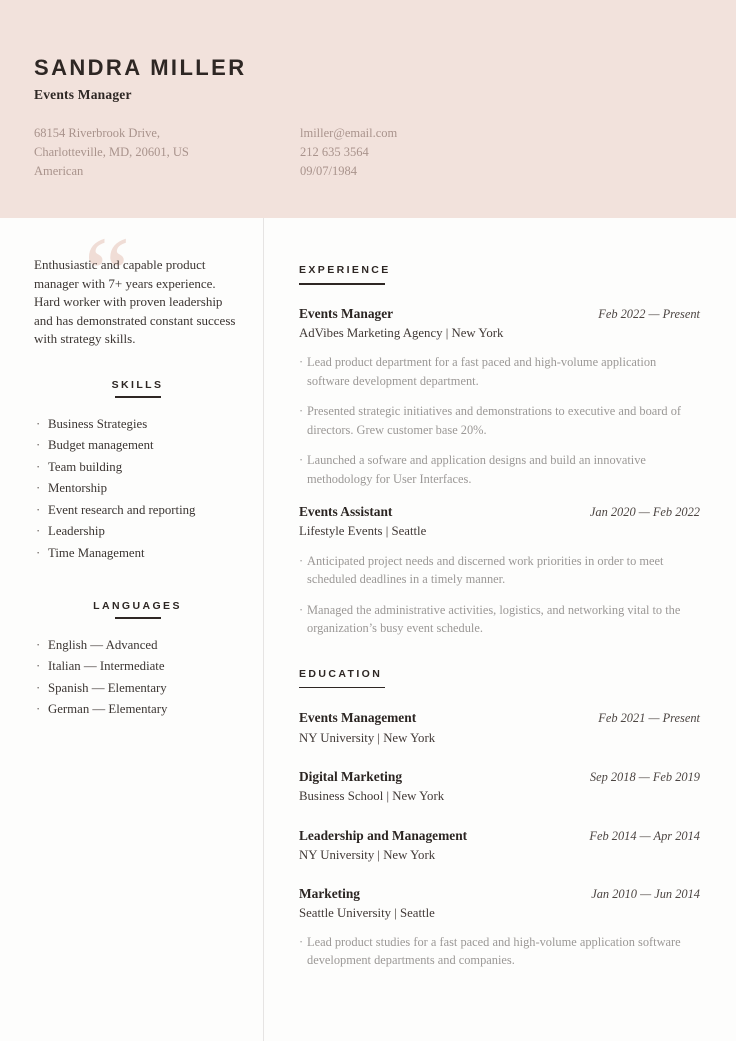 Image resolution: width=736 pixels, height=1041 pixels. I want to click on entry-date: Jan 2010 — Jun 2014, so click(645, 894).